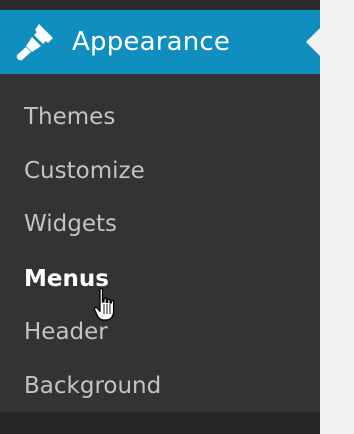 This screenshot has height=434, width=354. I want to click on submenu-item-header: Header, so click(66, 332).